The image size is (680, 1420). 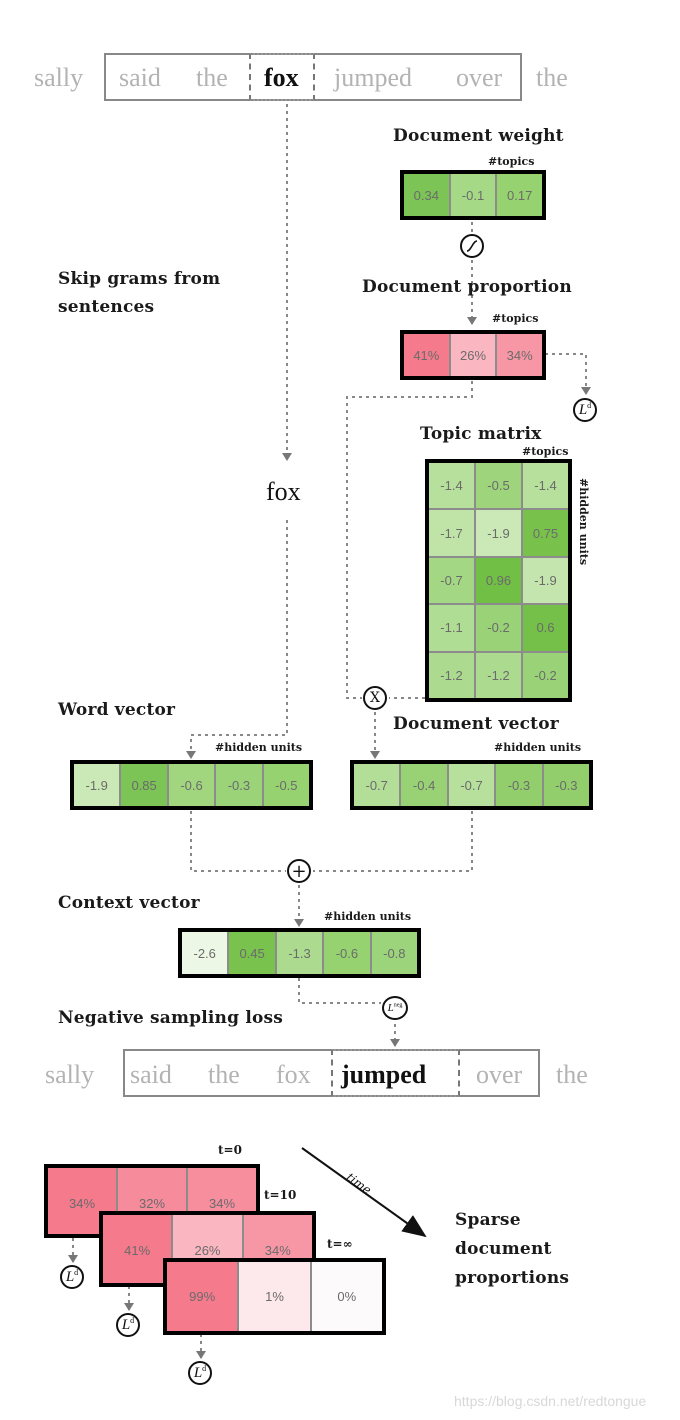 What do you see at coordinates (286, 785) in the screenshot?
I see `word-vector-cell: -0.5` at bounding box center [286, 785].